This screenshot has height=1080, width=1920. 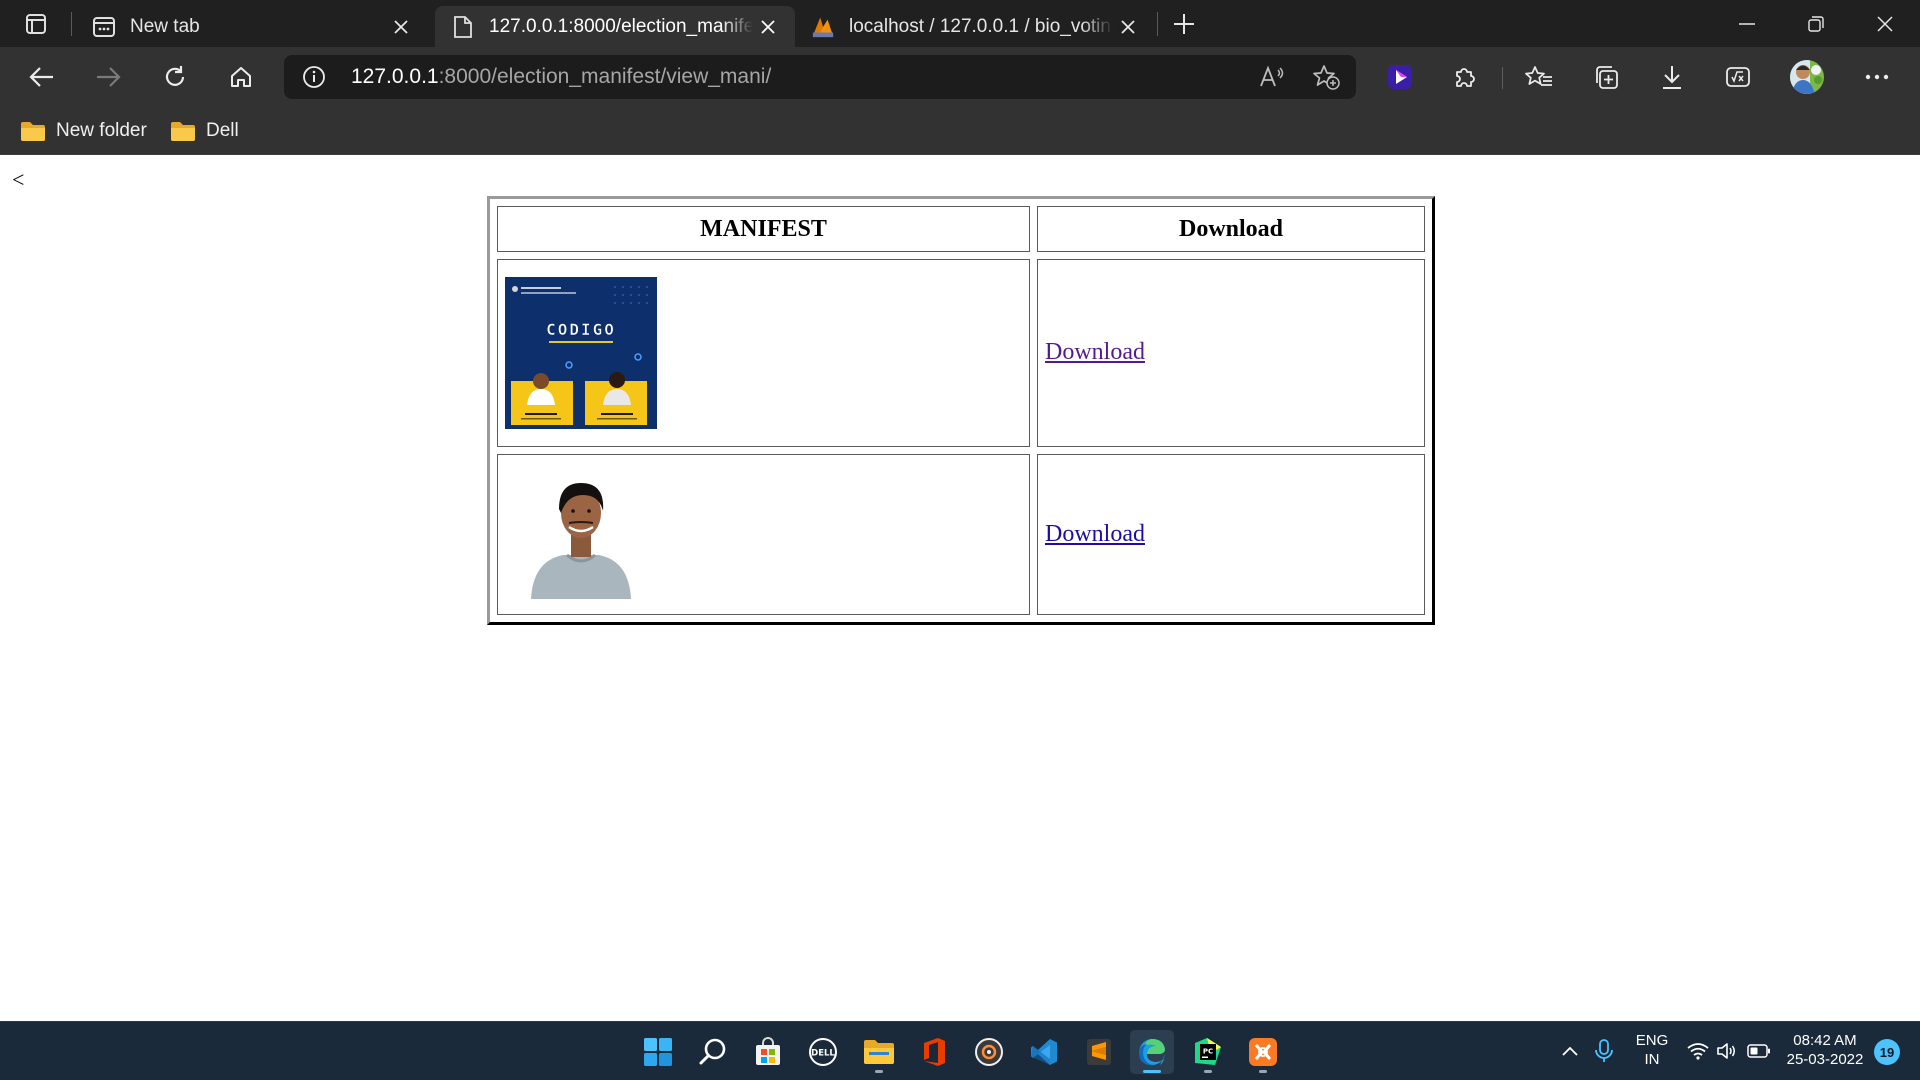 I want to click on taskbar-sublime, so click(x=1099, y=1052).